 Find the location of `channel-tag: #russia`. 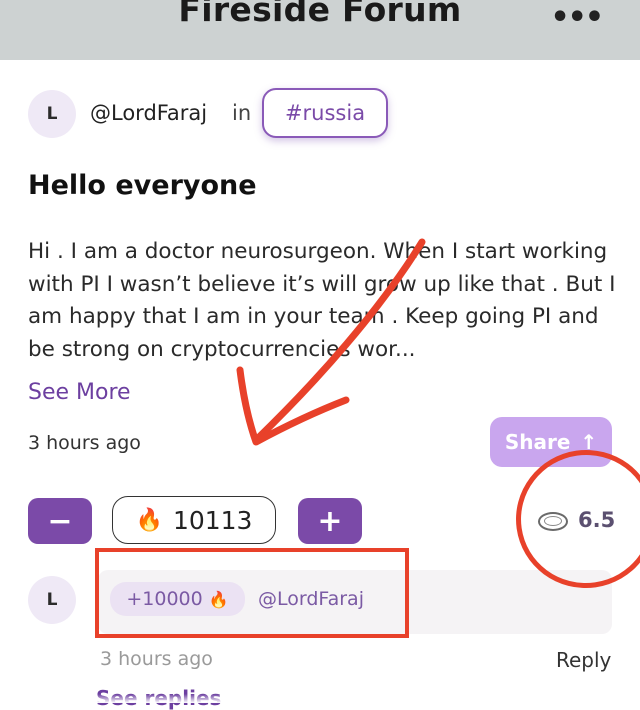

channel-tag: #russia is located at coordinates (325, 113).